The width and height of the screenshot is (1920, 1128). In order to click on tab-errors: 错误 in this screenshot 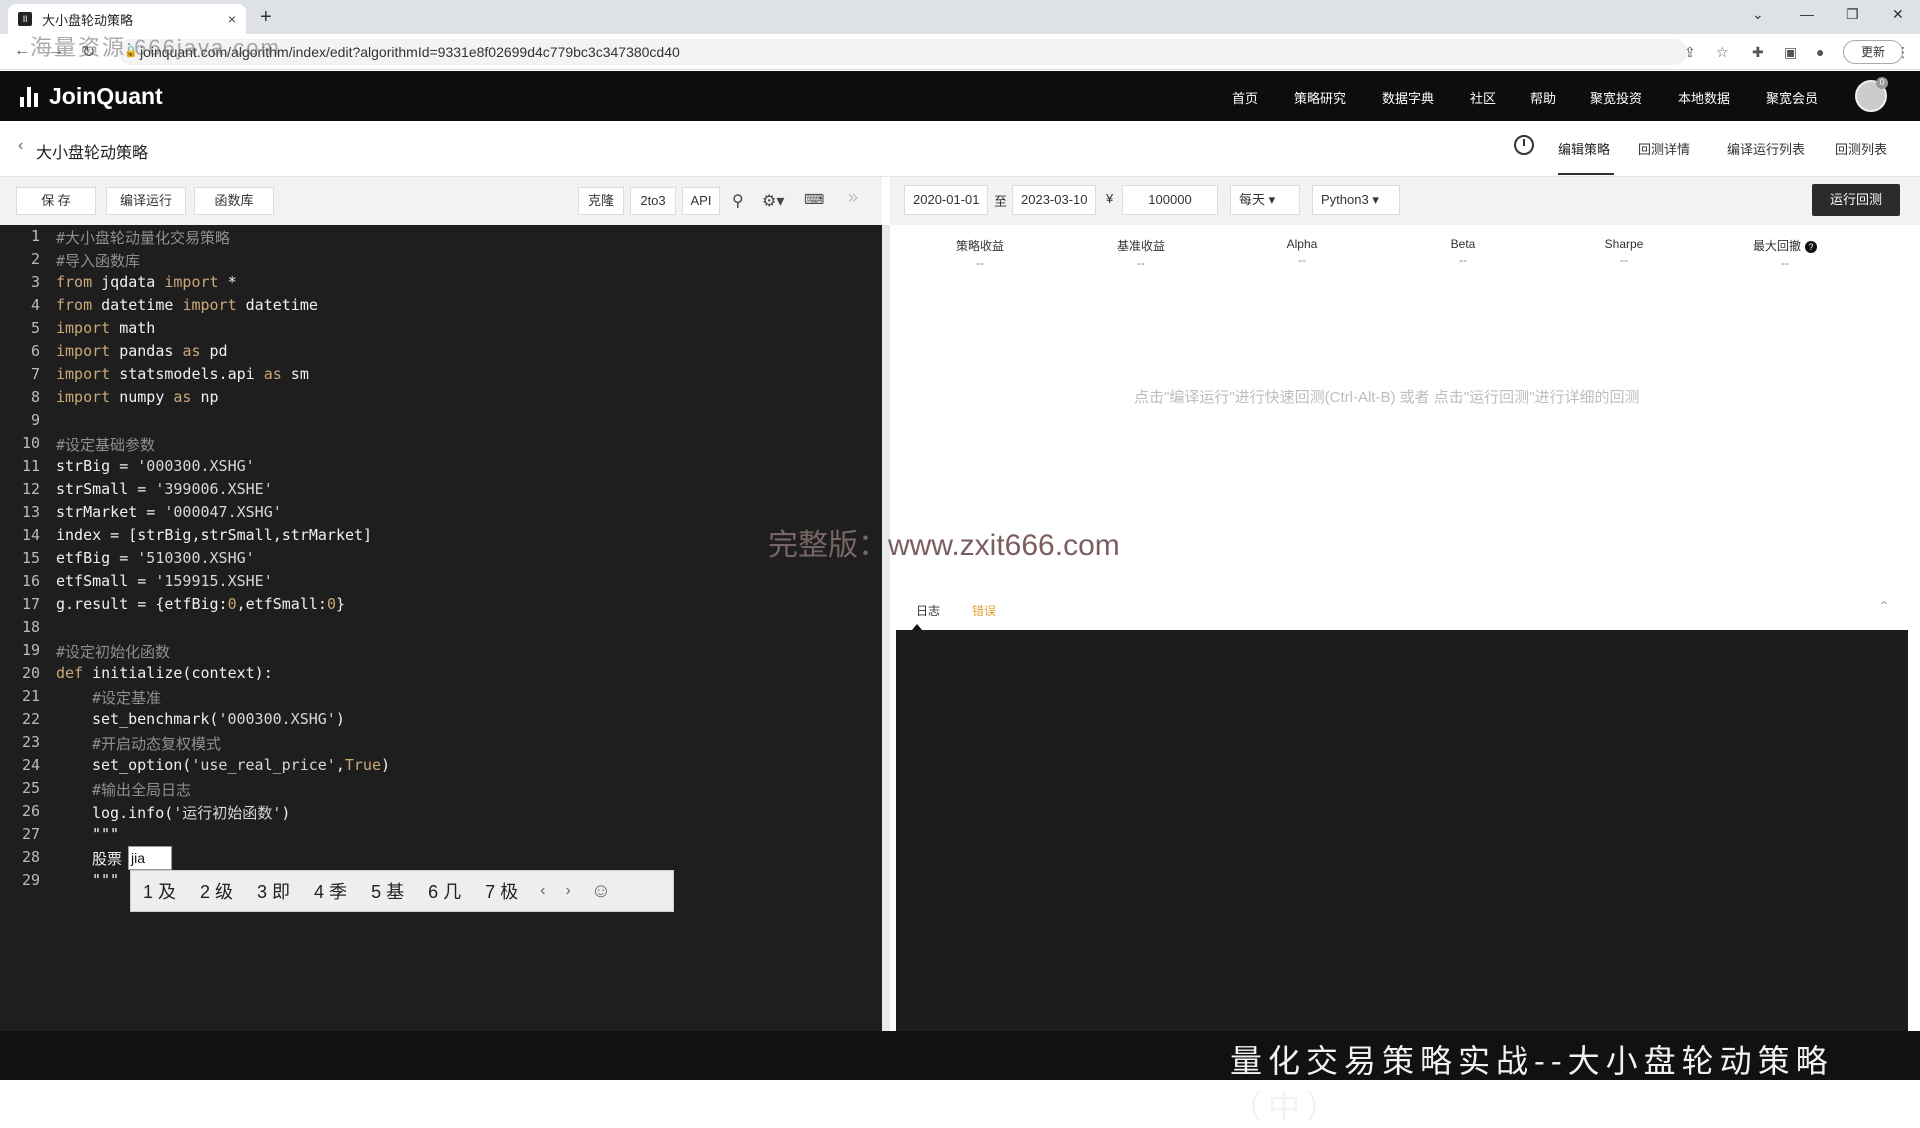, I will do `click(984, 610)`.